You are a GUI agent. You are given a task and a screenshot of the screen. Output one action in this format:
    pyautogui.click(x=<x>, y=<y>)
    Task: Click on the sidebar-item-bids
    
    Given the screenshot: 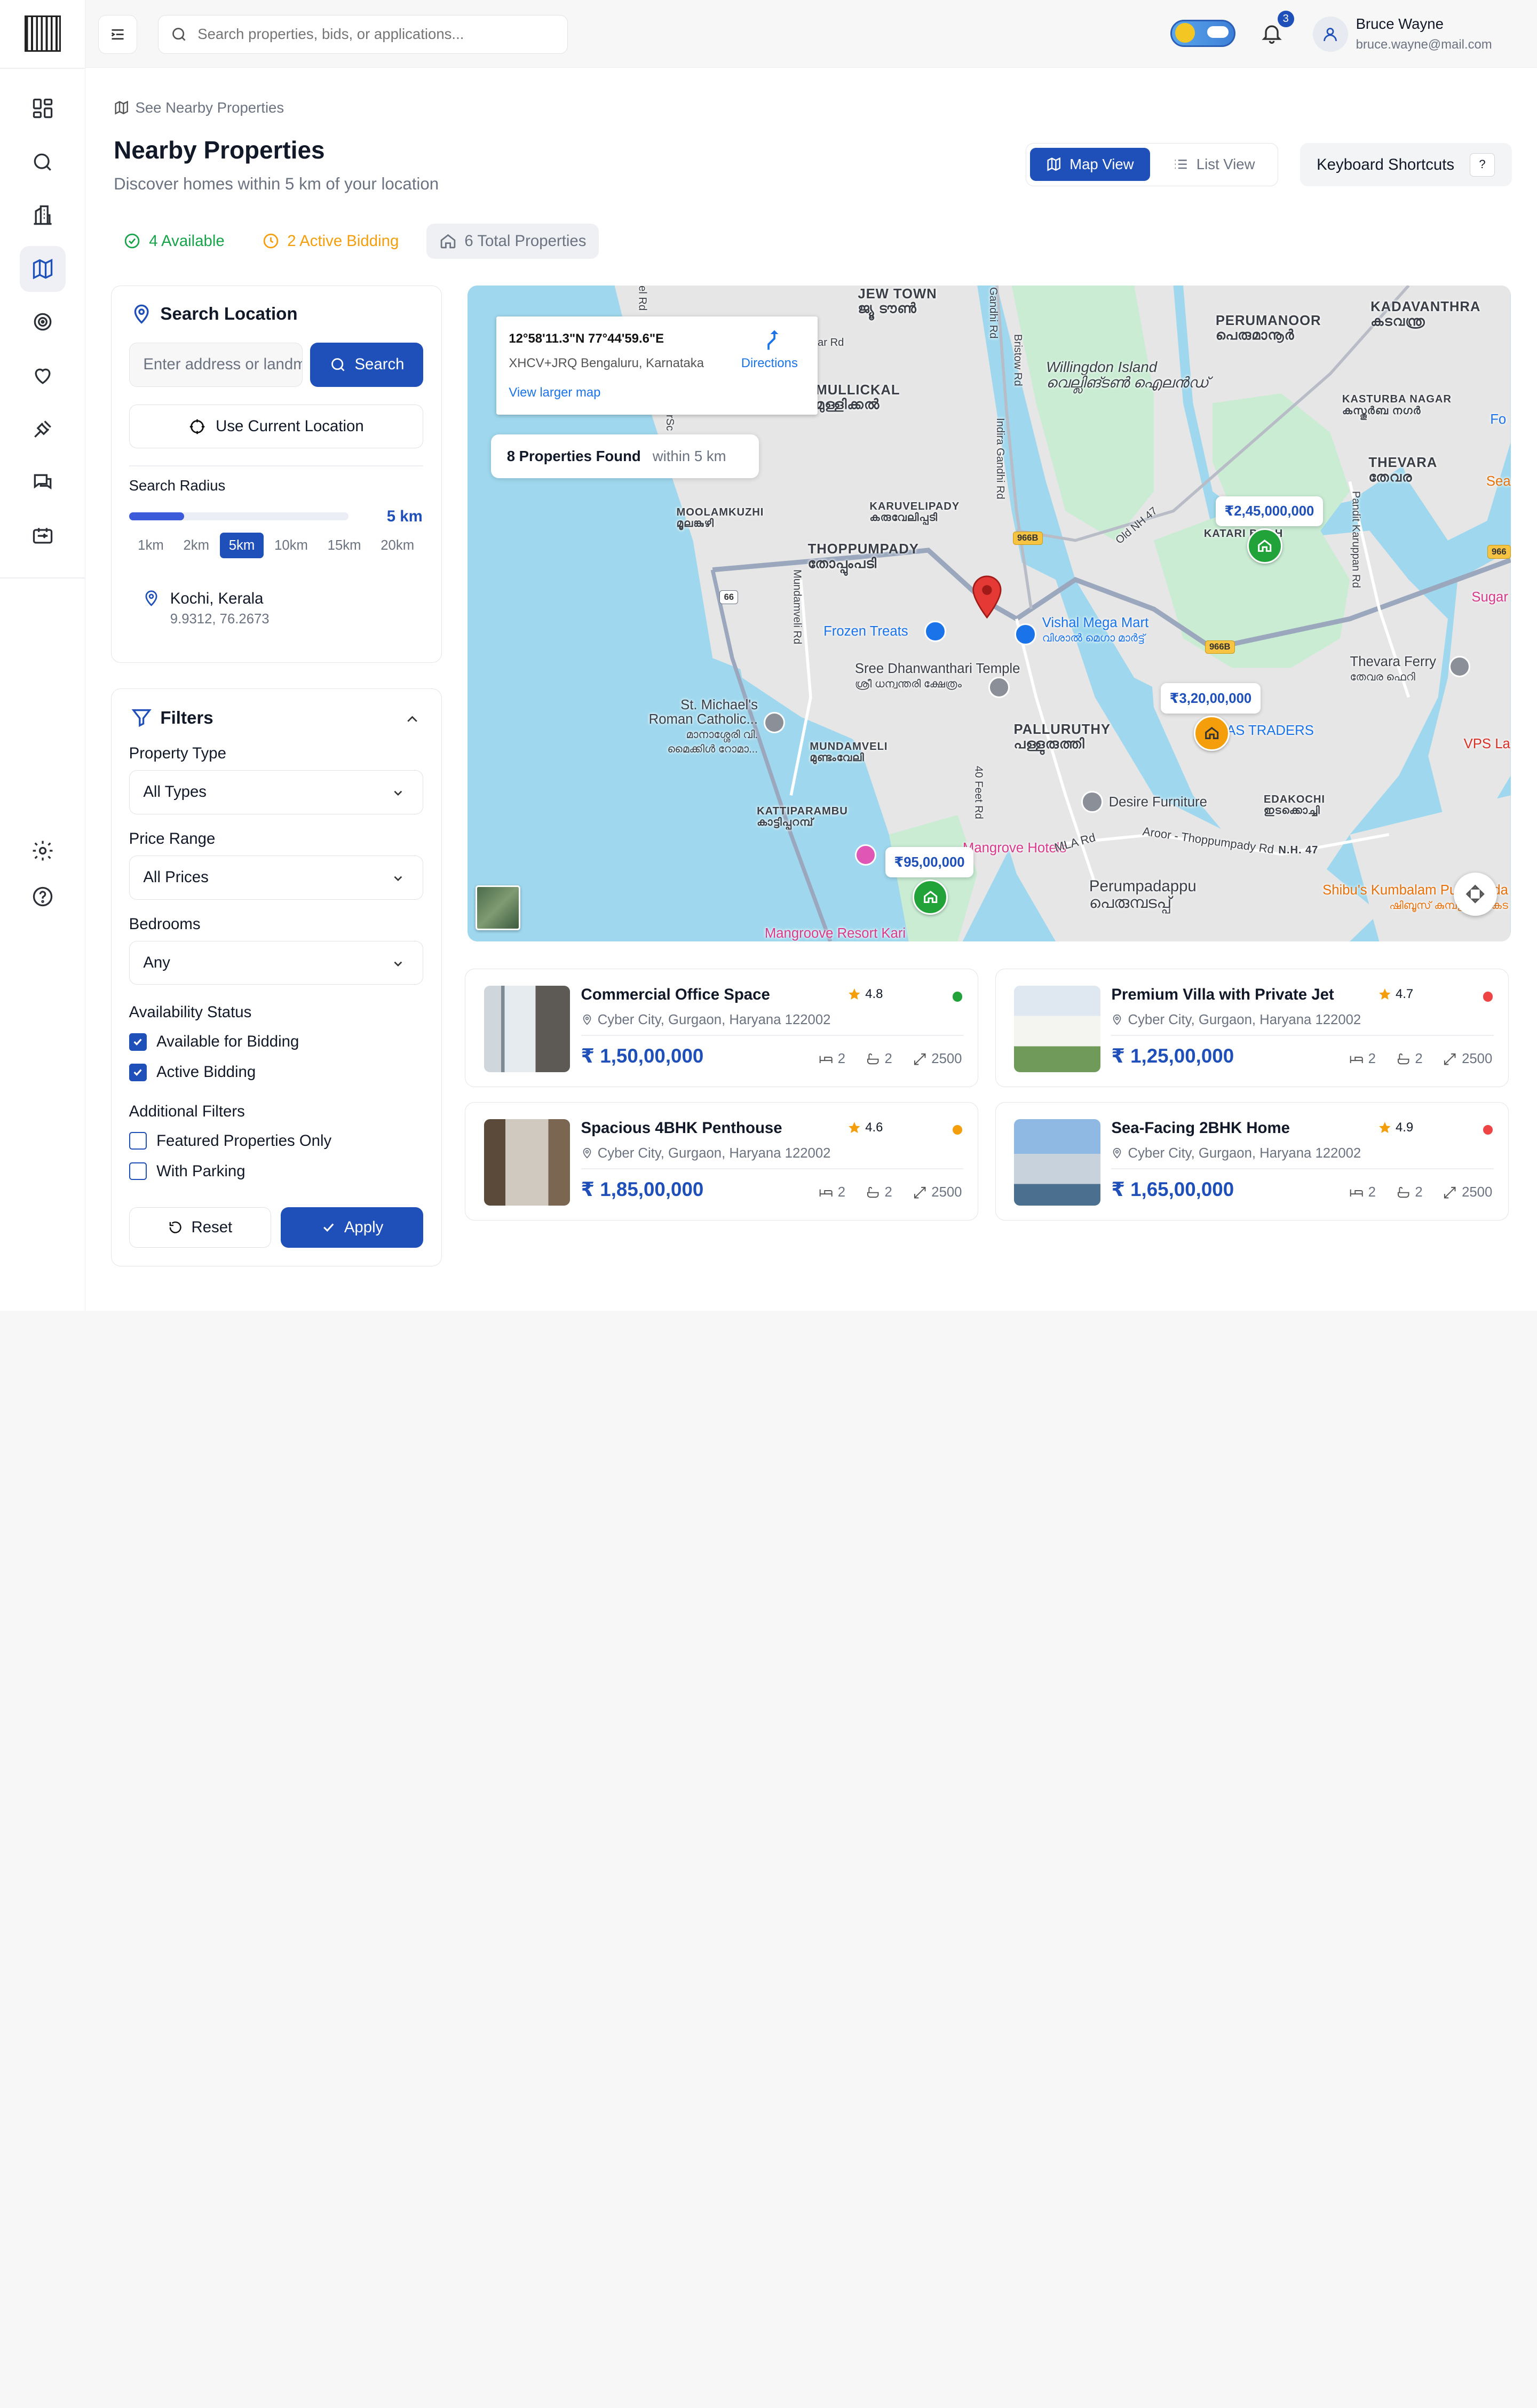 What is the action you would take?
    pyautogui.click(x=43, y=322)
    